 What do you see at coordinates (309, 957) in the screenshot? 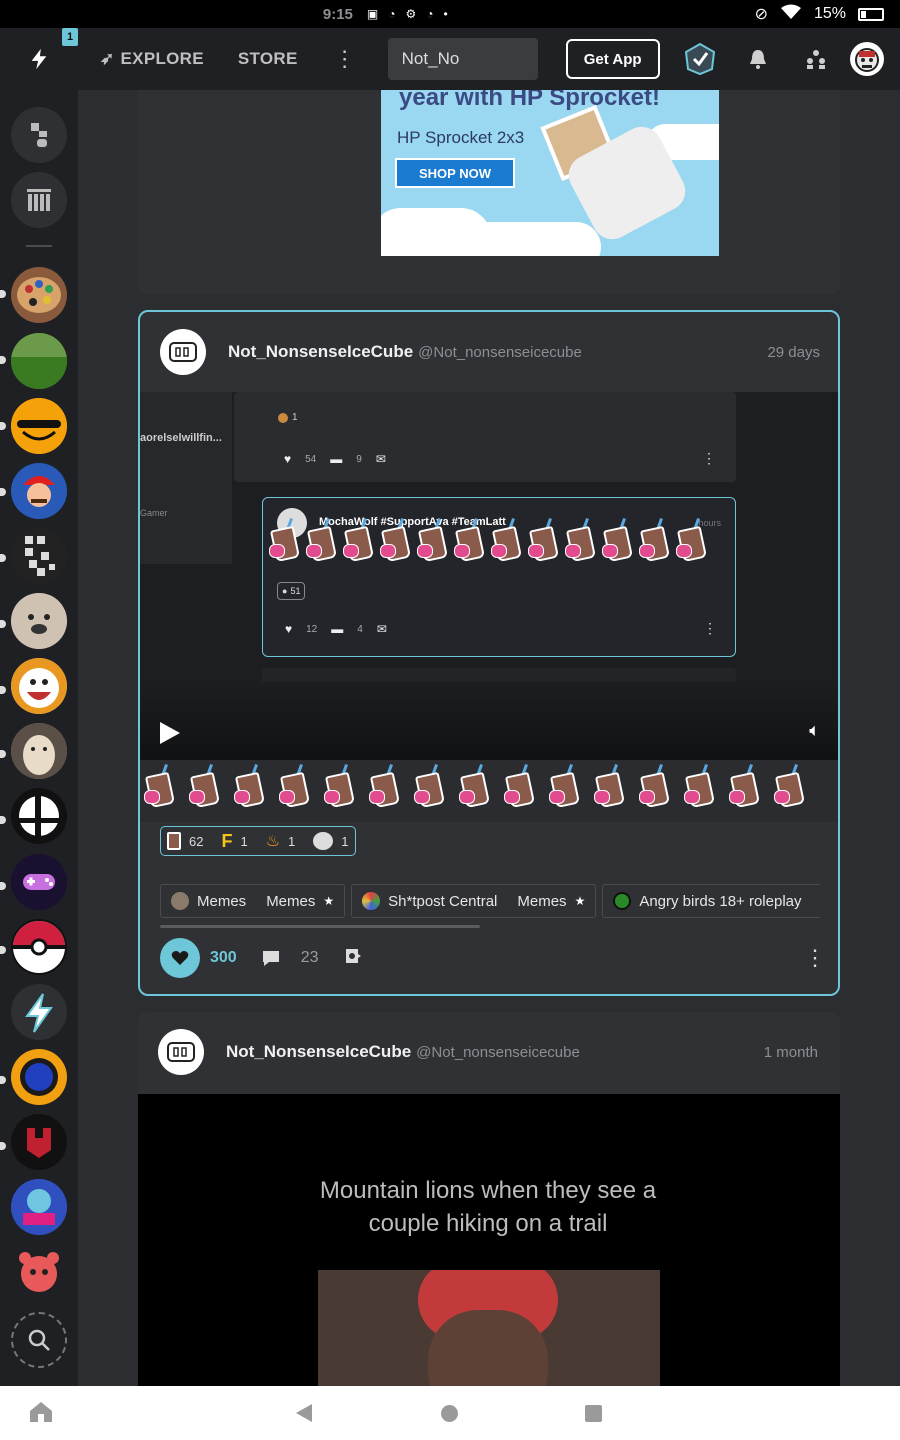
I see `comment-count: 23` at bounding box center [309, 957].